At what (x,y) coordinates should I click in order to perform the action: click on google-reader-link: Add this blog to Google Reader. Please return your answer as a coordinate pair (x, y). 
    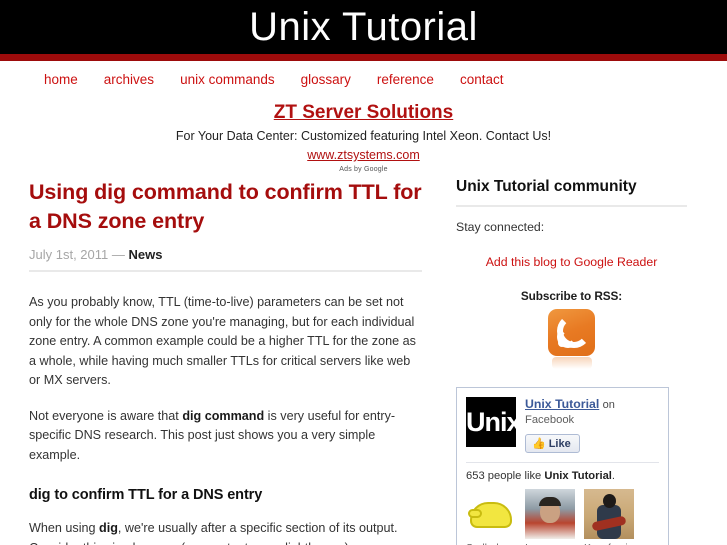
    Looking at the image, I should click on (572, 262).